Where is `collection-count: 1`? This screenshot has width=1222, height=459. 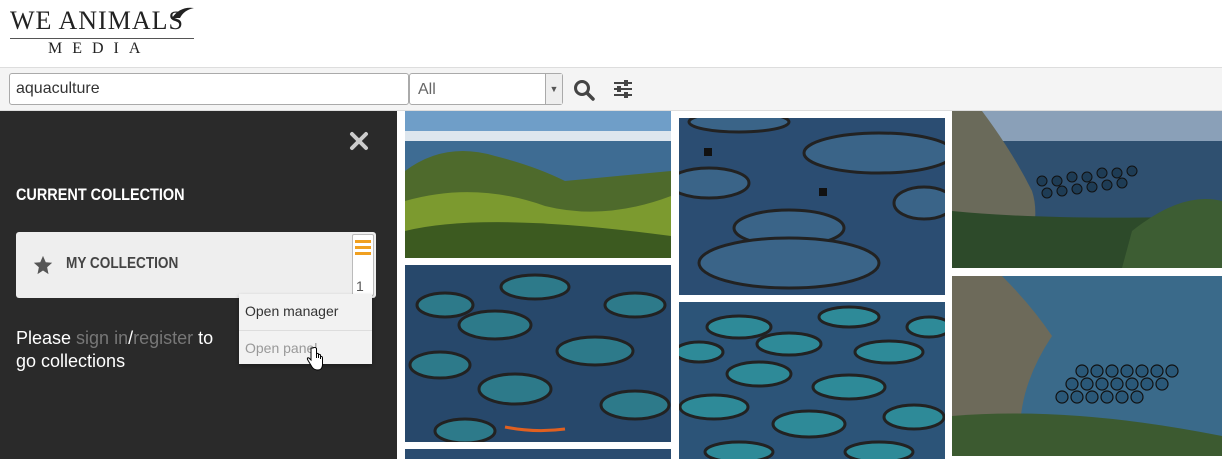 collection-count: 1 is located at coordinates (360, 286).